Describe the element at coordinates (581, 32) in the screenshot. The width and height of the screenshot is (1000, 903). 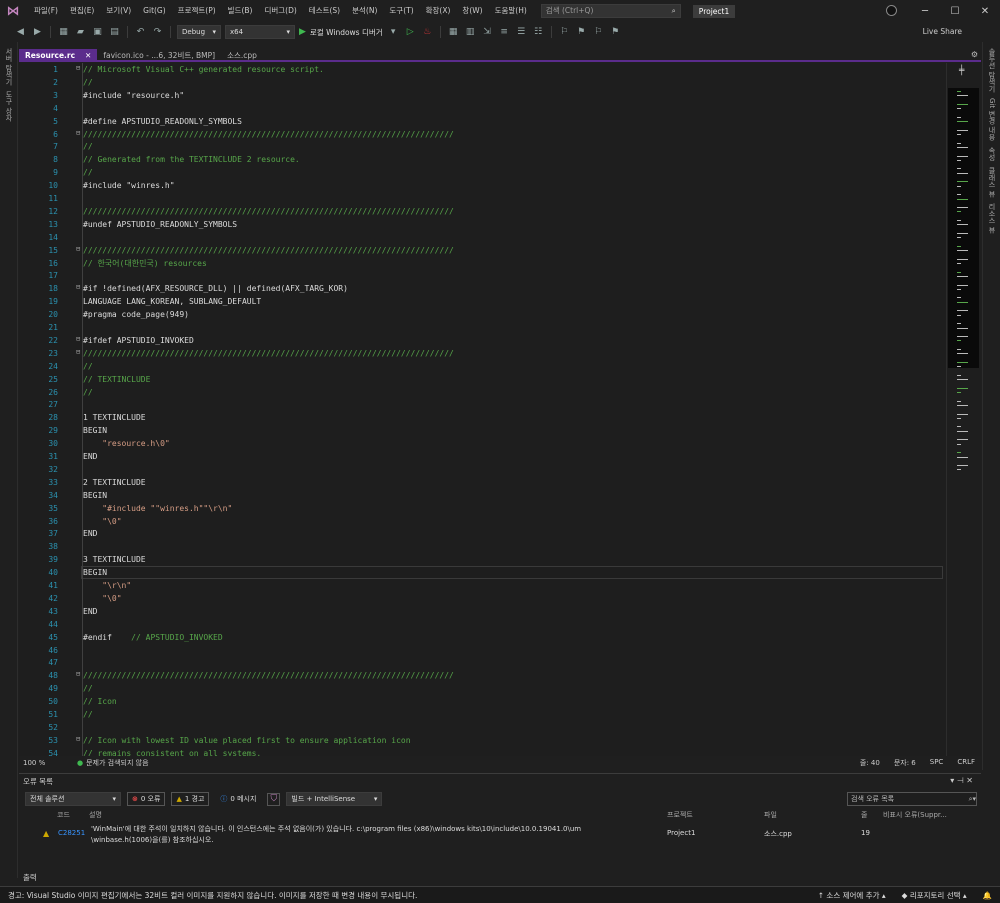
I see `bookmark-prev-icon: ⚑` at that location.